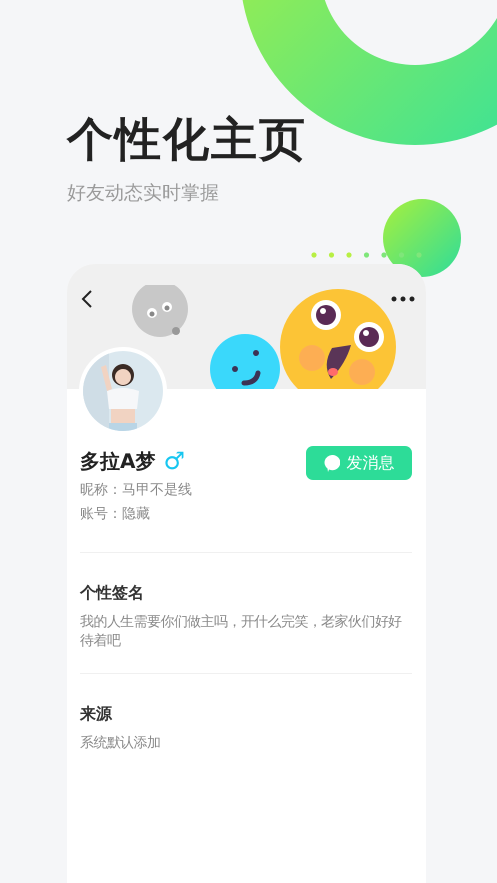 Image resolution: width=497 pixels, height=883 pixels. Describe the element at coordinates (241, 632) in the screenshot. I see `section-text: 我的人生需要你们做主吗，开什么完笑，老家伙们好好待着吧` at that location.